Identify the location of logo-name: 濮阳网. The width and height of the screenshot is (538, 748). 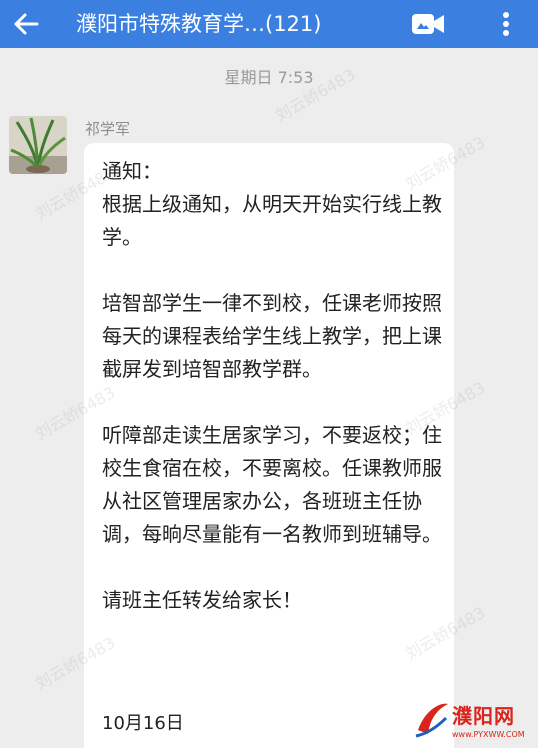
(483, 716).